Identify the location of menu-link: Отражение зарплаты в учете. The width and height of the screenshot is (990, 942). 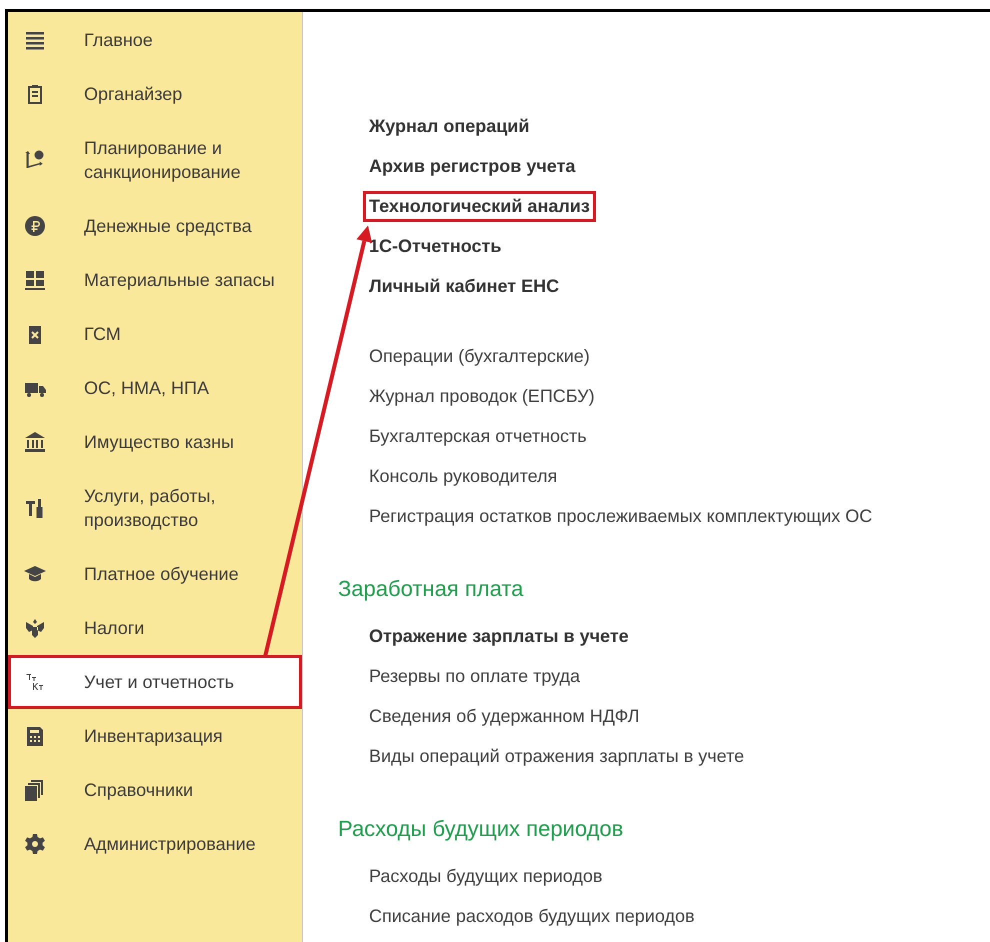
(499, 636).